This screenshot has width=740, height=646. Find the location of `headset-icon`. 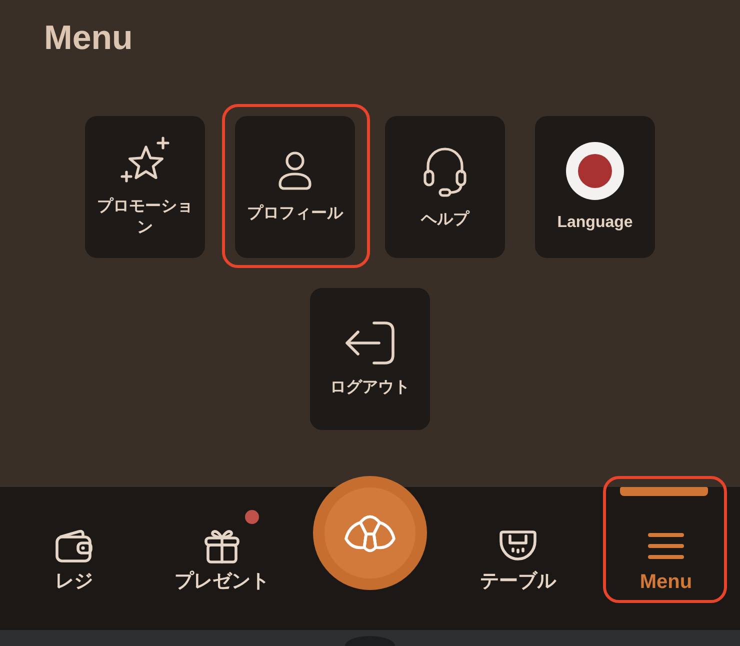

headset-icon is located at coordinates (445, 170).